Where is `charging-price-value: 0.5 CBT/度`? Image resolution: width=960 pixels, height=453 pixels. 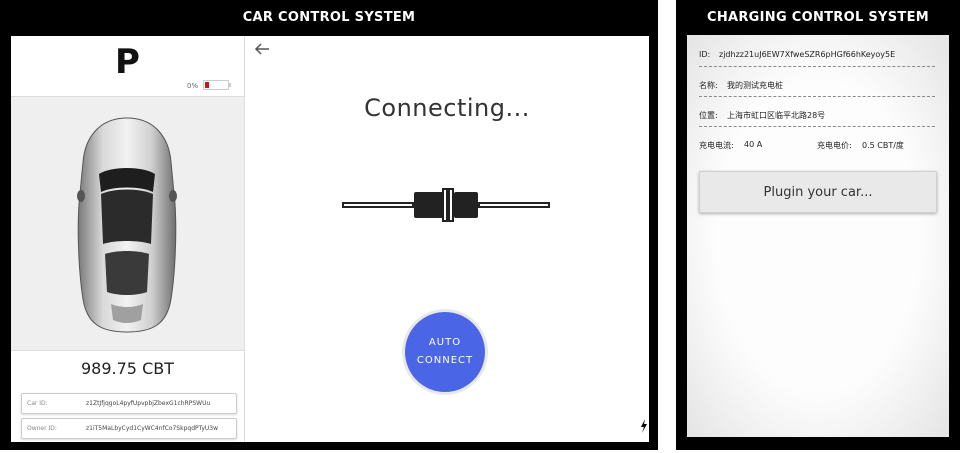
charging-price-value: 0.5 CBT/度 is located at coordinates (883, 145).